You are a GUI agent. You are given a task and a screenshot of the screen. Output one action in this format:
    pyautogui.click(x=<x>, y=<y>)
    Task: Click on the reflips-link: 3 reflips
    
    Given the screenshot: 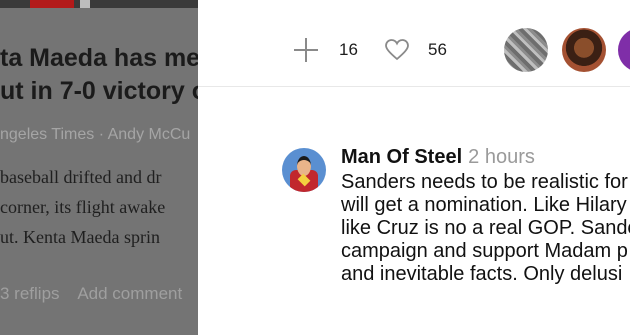 What is the action you would take?
    pyautogui.click(x=30, y=293)
    